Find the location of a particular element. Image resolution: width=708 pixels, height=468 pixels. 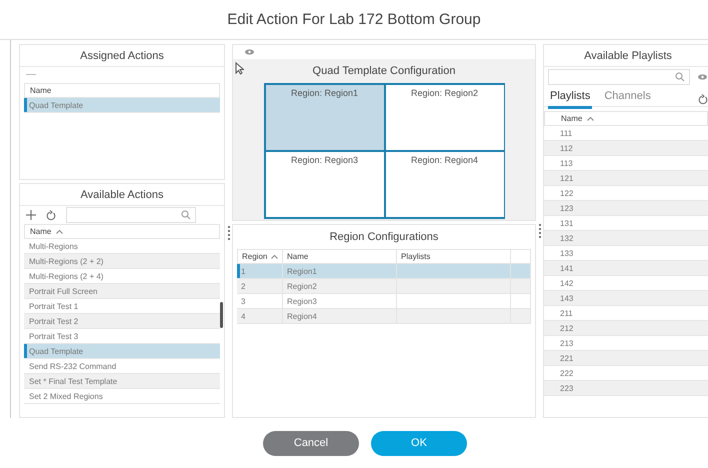

panel-title: Available Playlists is located at coordinates (628, 56).